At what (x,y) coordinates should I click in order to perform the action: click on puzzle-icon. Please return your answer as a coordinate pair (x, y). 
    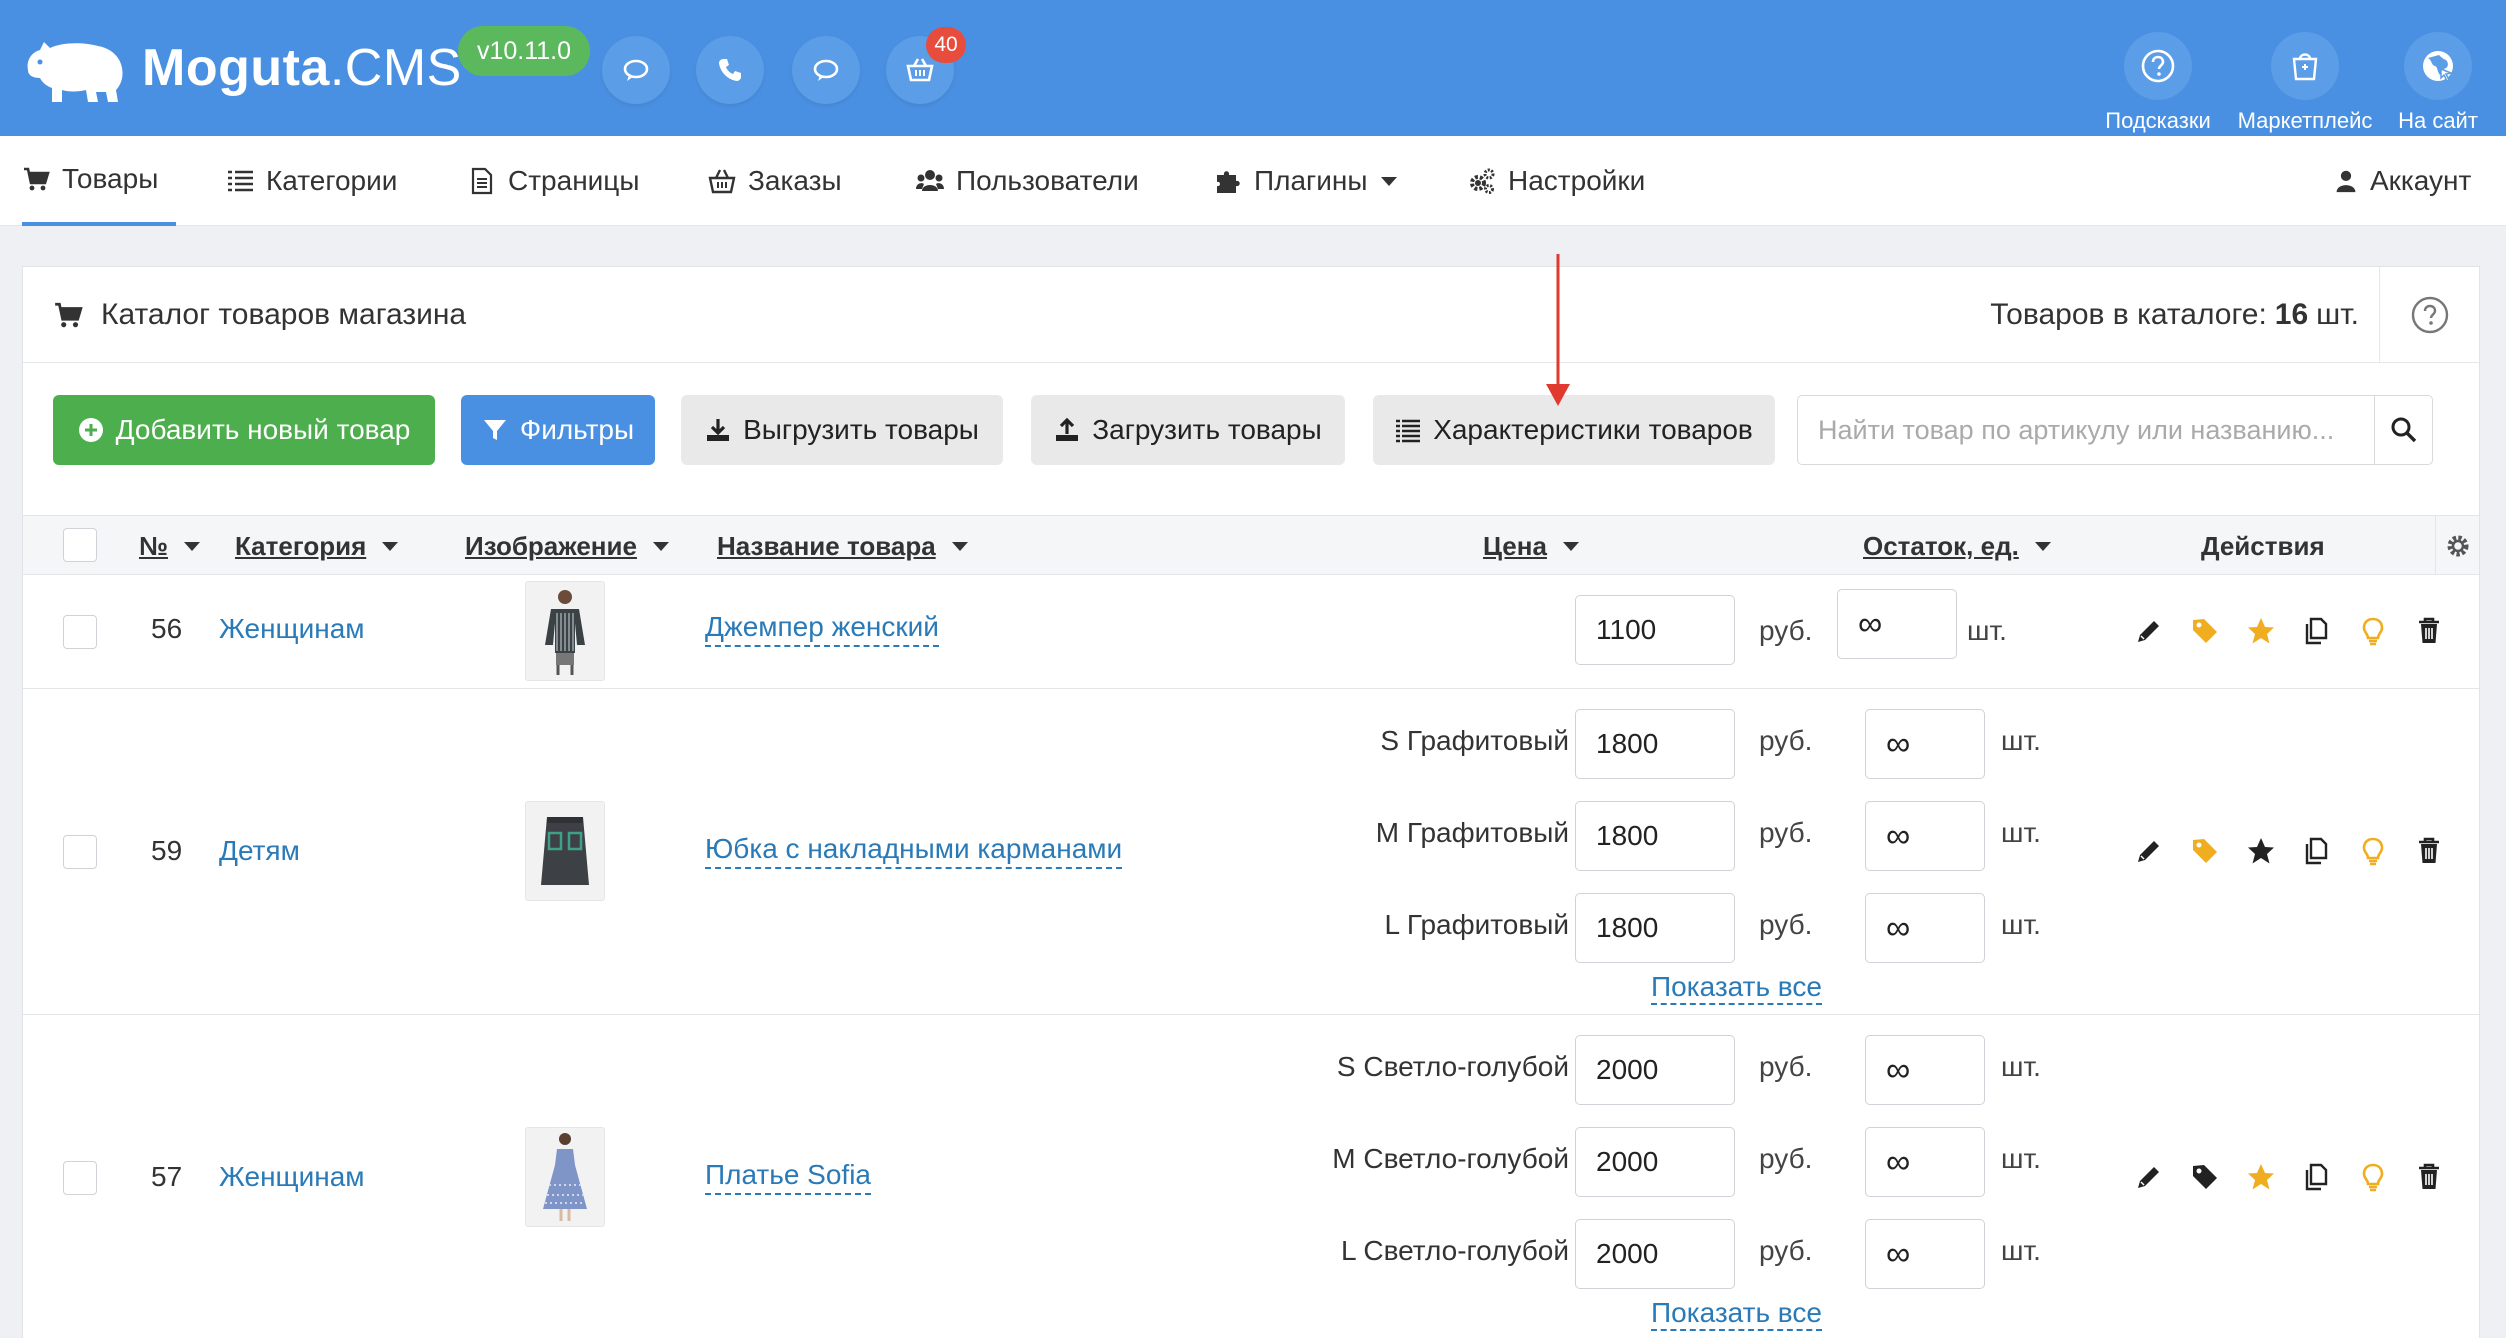
    Looking at the image, I should click on (1228, 182).